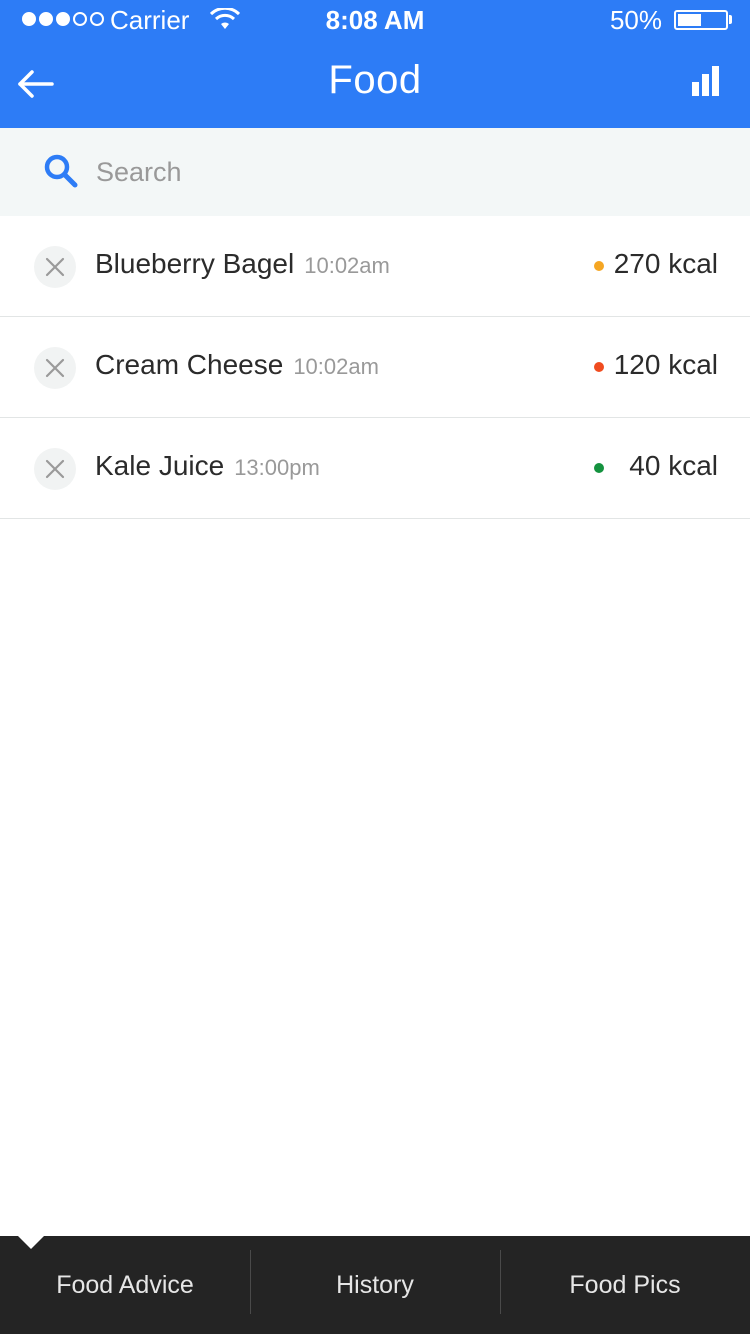 The height and width of the screenshot is (1334, 750). I want to click on food-item-calories: 120 kcal, so click(665, 364).